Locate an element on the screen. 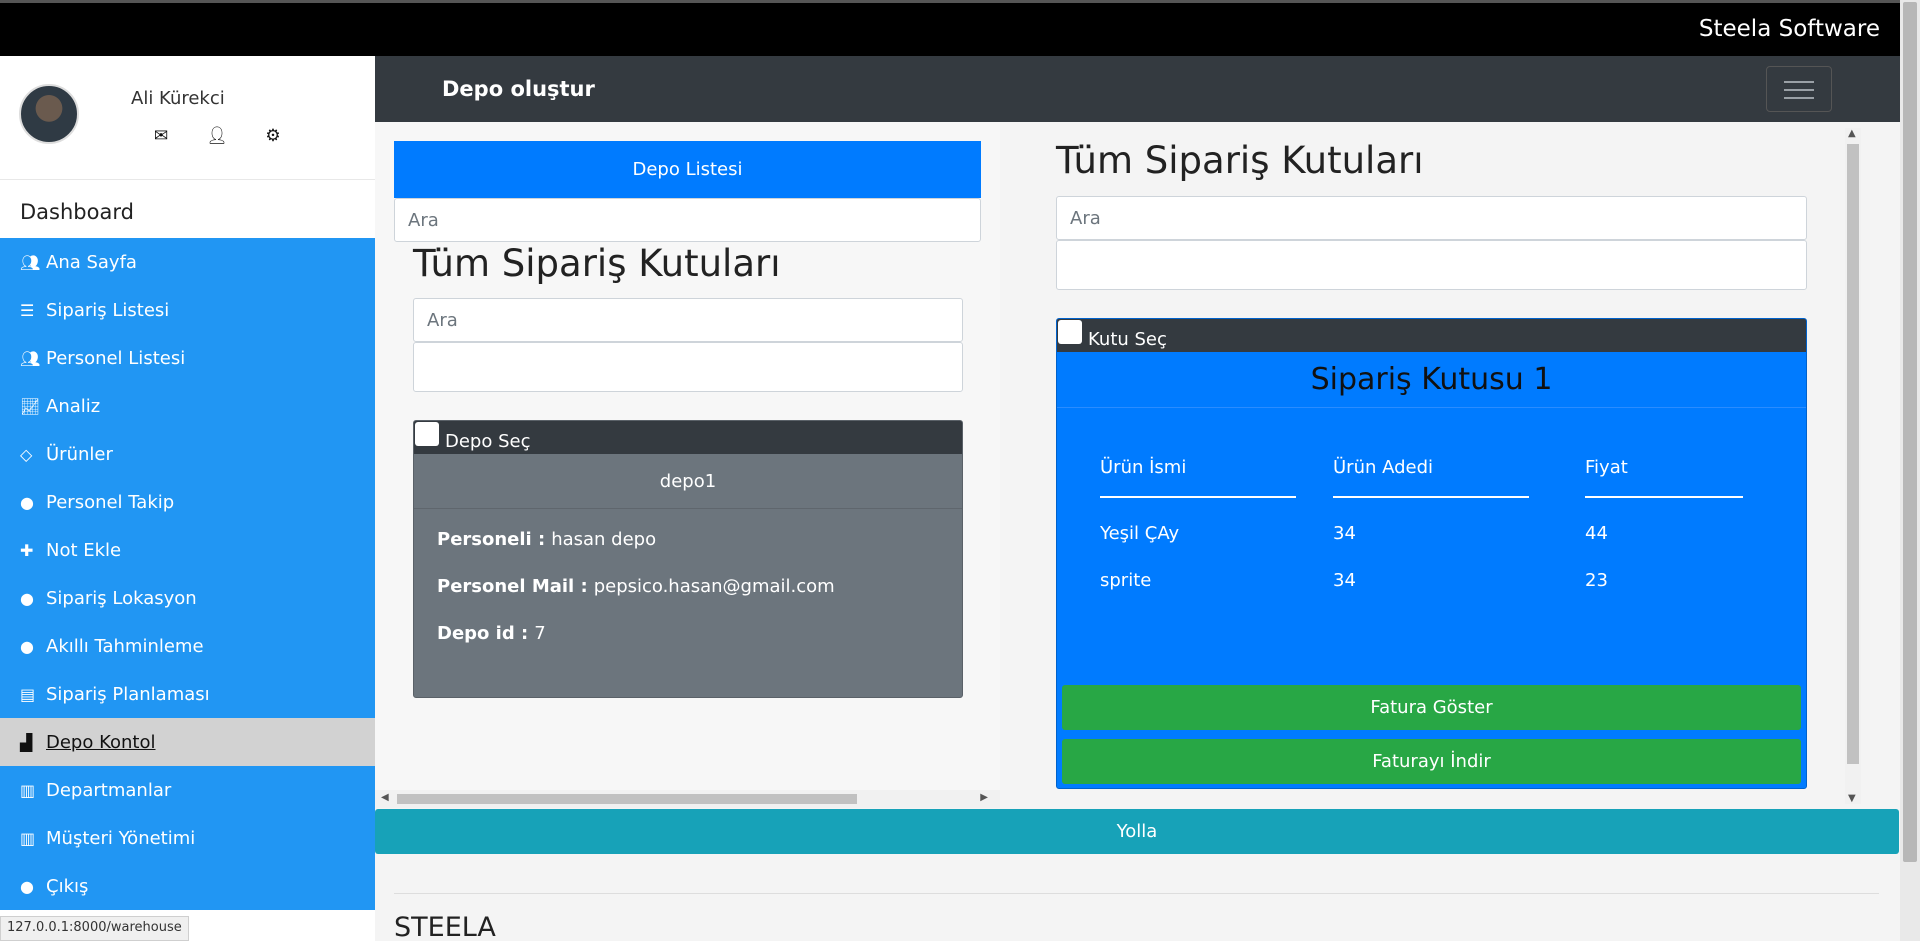 The image size is (1920, 941). warehouse-card-header: Depo Seç is located at coordinates (688, 437).